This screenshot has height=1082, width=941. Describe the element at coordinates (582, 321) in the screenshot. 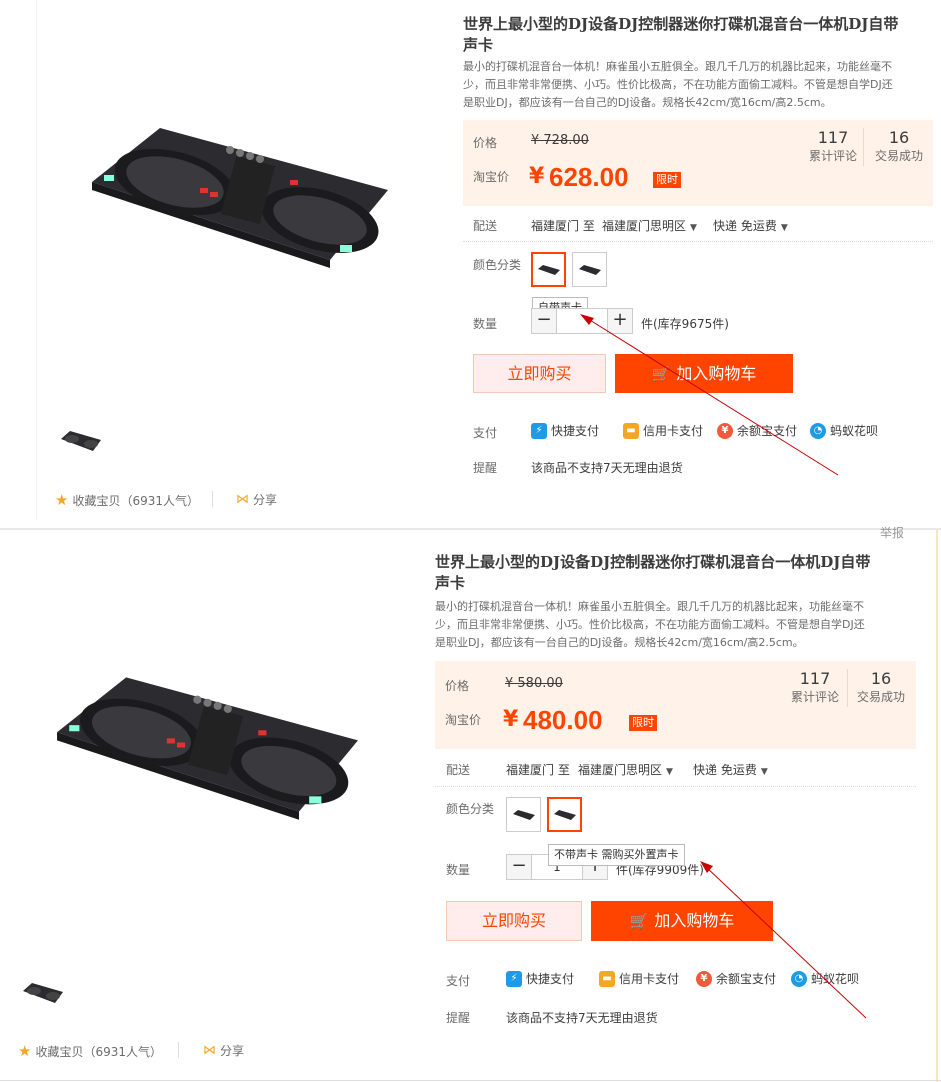

I see `quantity-input` at that location.